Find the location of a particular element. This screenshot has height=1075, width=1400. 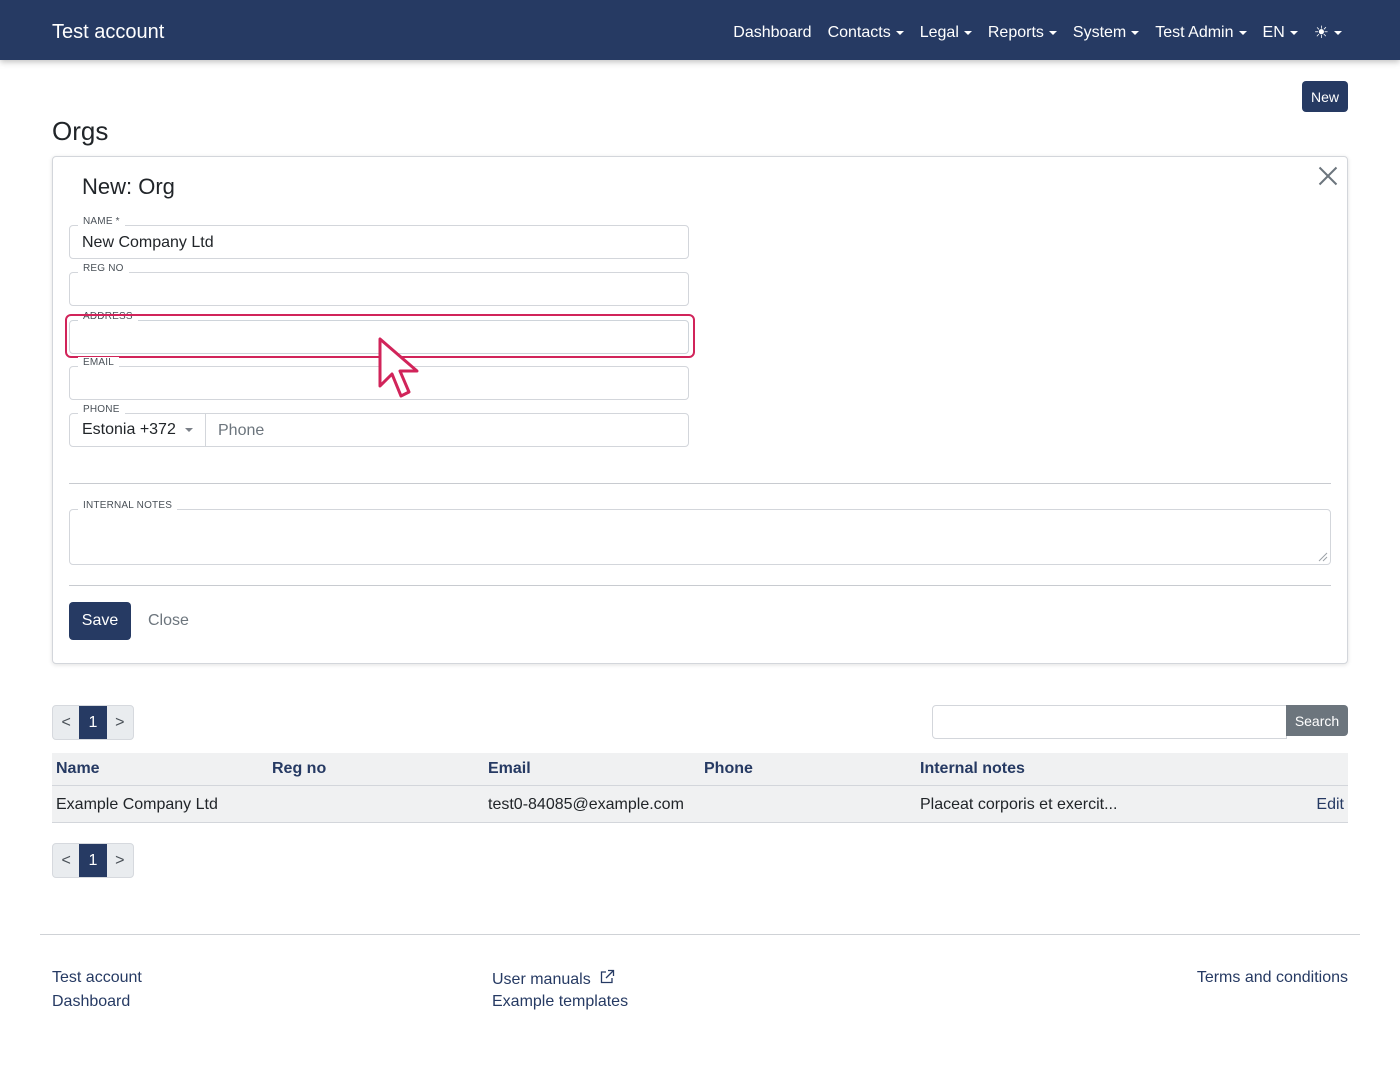

nav-label: Dashboard is located at coordinates (772, 32).